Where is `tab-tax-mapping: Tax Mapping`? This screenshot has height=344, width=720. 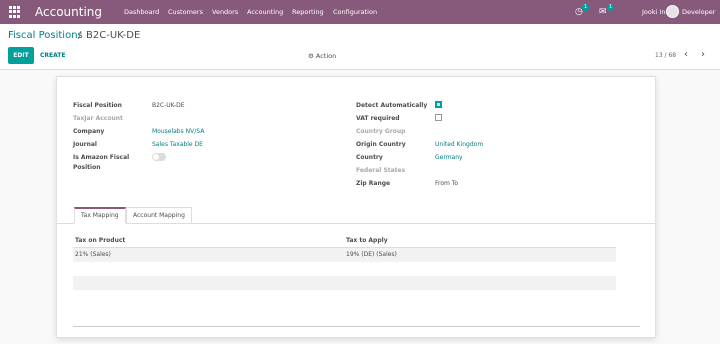 tab-tax-mapping: Tax Mapping is located at coordinates (100, 215).